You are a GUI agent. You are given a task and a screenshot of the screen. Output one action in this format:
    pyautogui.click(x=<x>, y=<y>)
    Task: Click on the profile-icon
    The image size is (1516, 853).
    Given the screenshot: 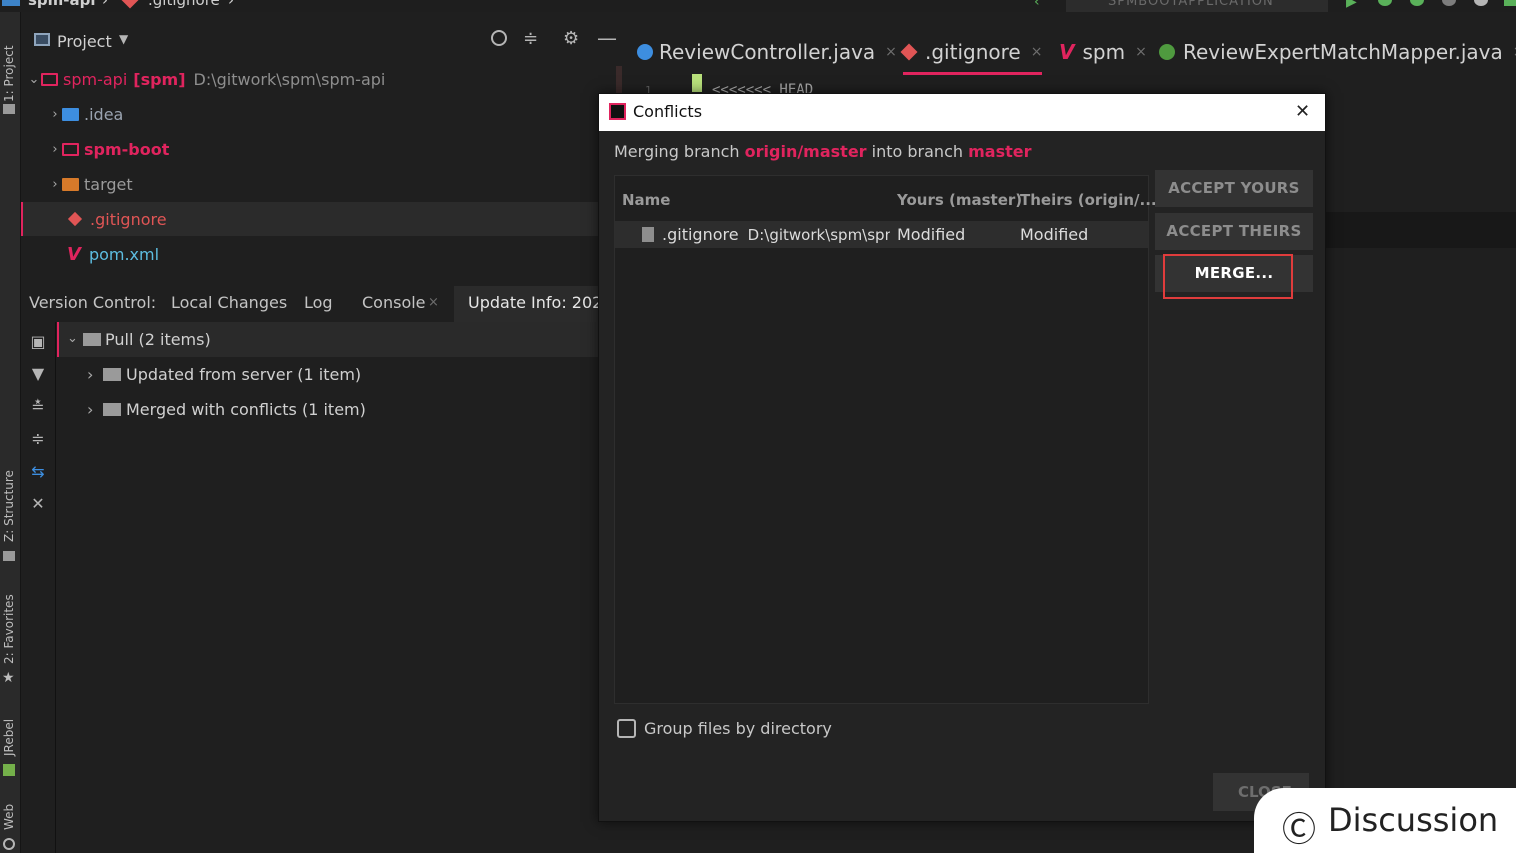 What is the action you would take?
    pyautogui.click(x=1449, y=3)
    